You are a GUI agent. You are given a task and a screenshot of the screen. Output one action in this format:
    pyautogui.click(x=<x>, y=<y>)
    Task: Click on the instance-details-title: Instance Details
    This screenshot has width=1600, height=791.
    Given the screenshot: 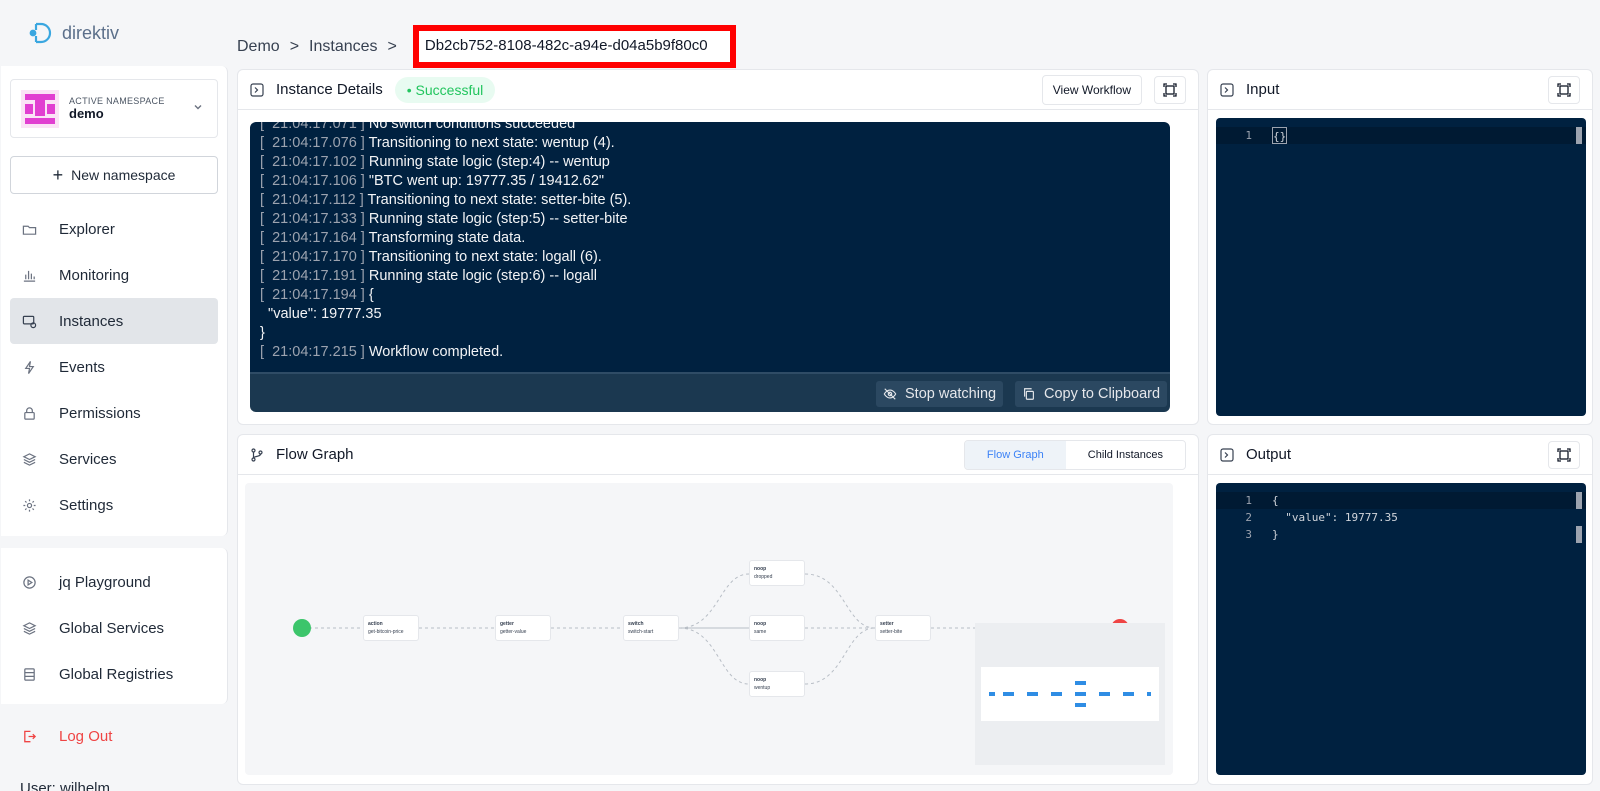 What is the action you would take?
    pyautogui.click(x=329, y=89)
    